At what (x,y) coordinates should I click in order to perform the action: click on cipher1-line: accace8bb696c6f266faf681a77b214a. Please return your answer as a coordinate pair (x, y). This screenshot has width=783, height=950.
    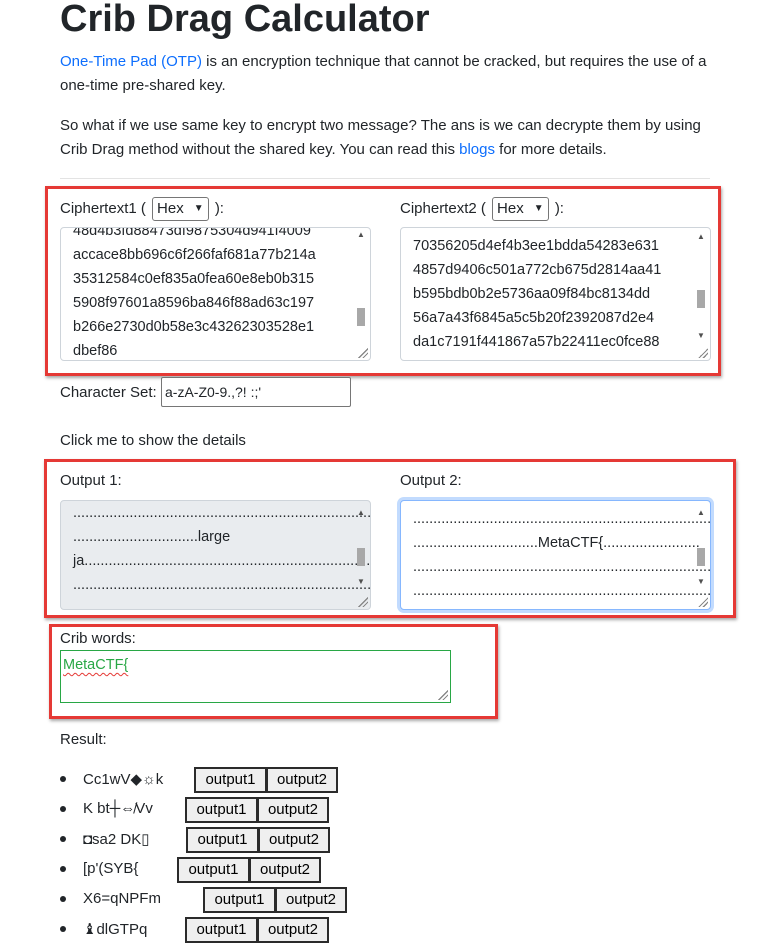
    Looking at the image, I should click on (194, 255).